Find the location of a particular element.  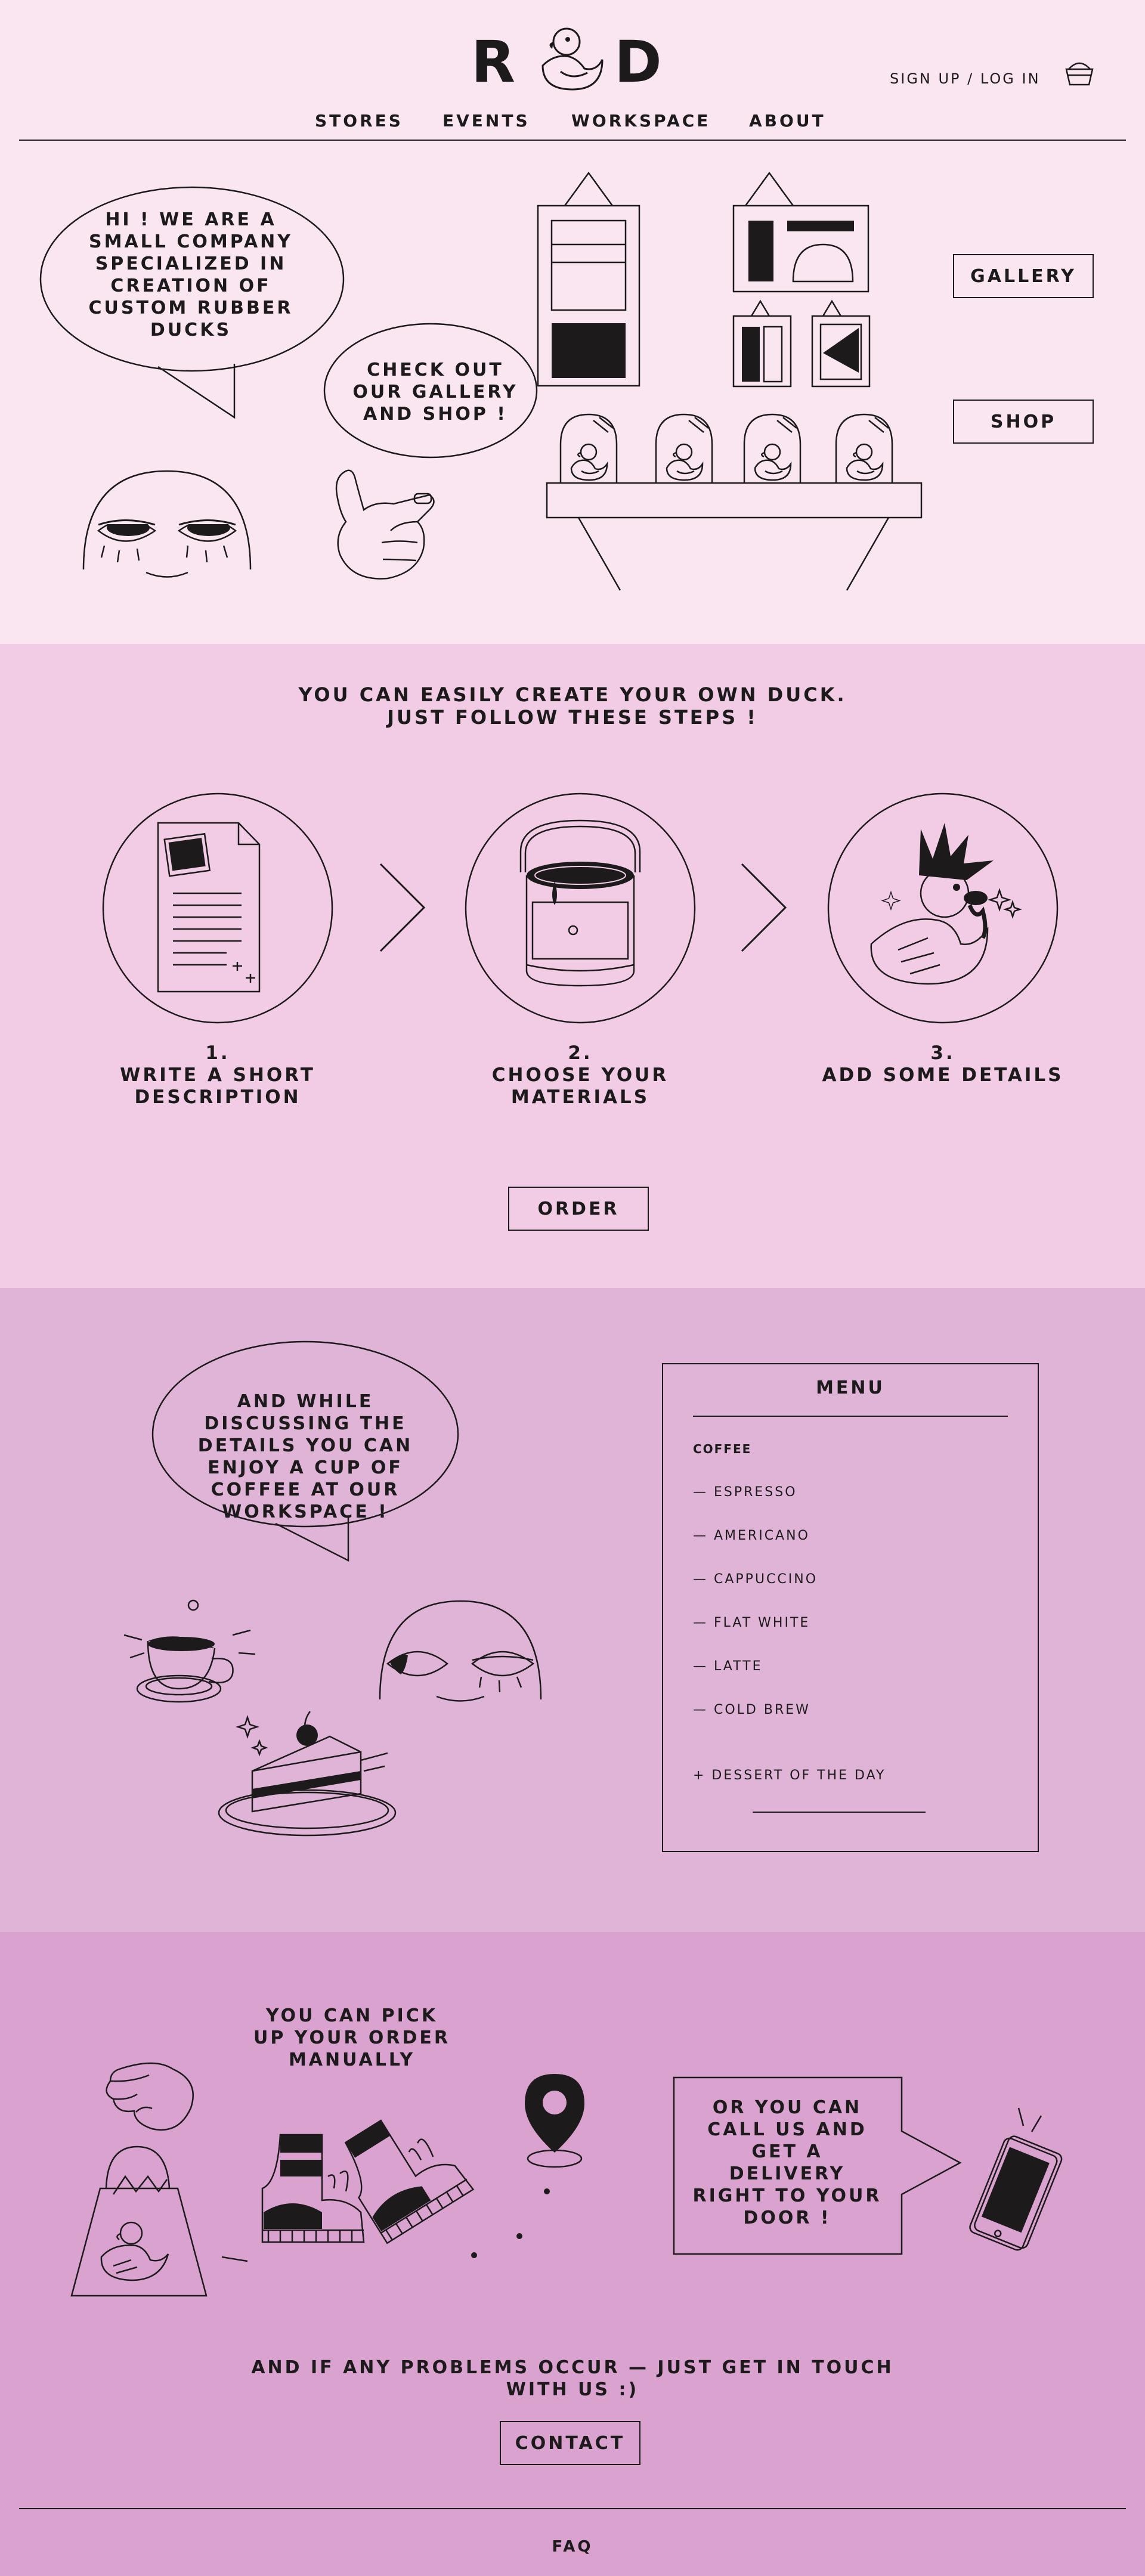

step-arrow-1-icon is located at coordinates (402, 907).